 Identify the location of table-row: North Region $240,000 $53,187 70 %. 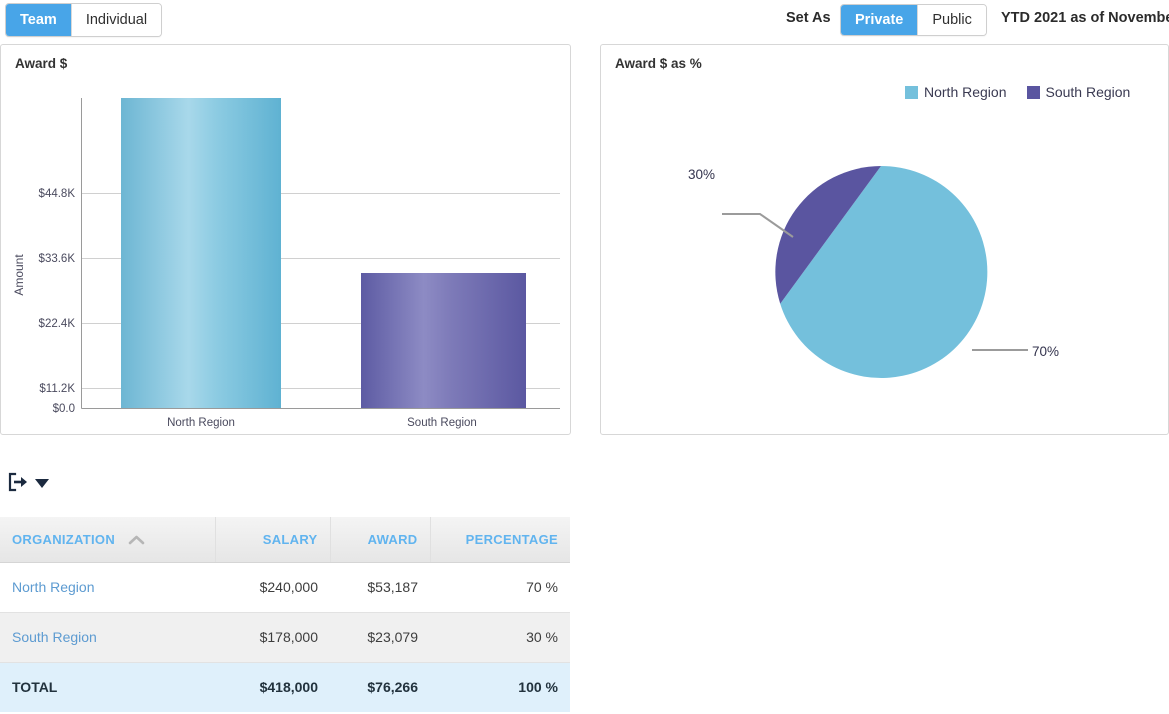
(285, 587).